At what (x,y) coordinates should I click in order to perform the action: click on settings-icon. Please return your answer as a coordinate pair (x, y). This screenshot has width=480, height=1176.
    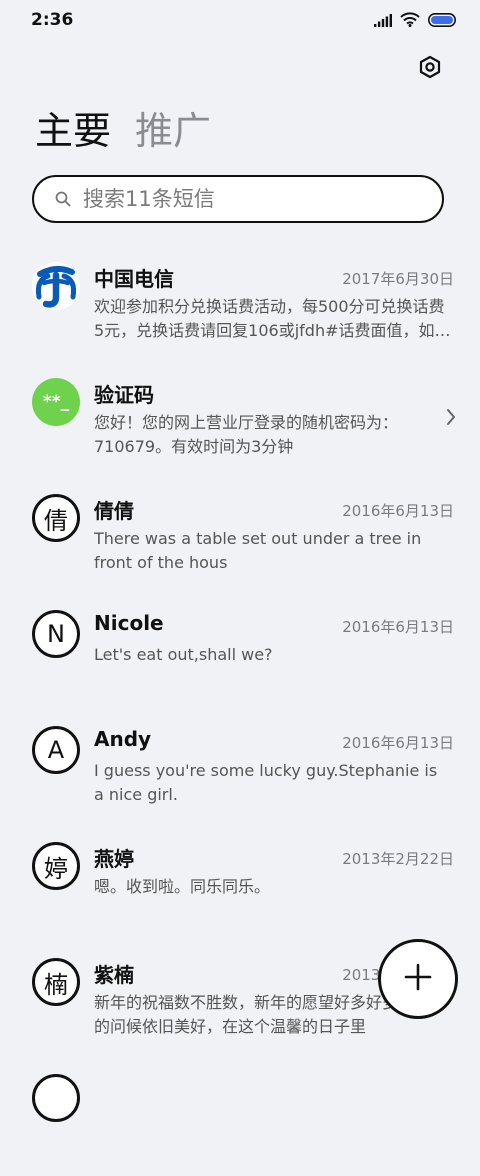
    Looking at the image, I should click on (430, 69).